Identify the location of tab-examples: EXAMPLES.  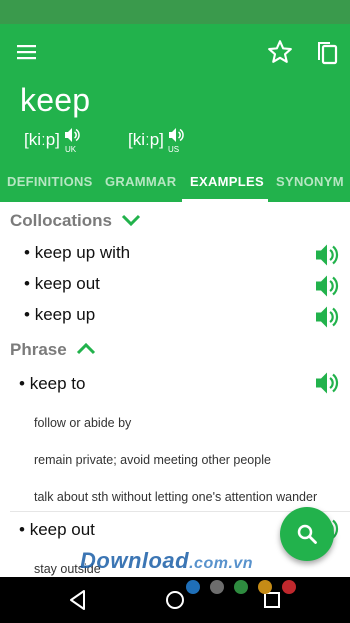
(225, 186).